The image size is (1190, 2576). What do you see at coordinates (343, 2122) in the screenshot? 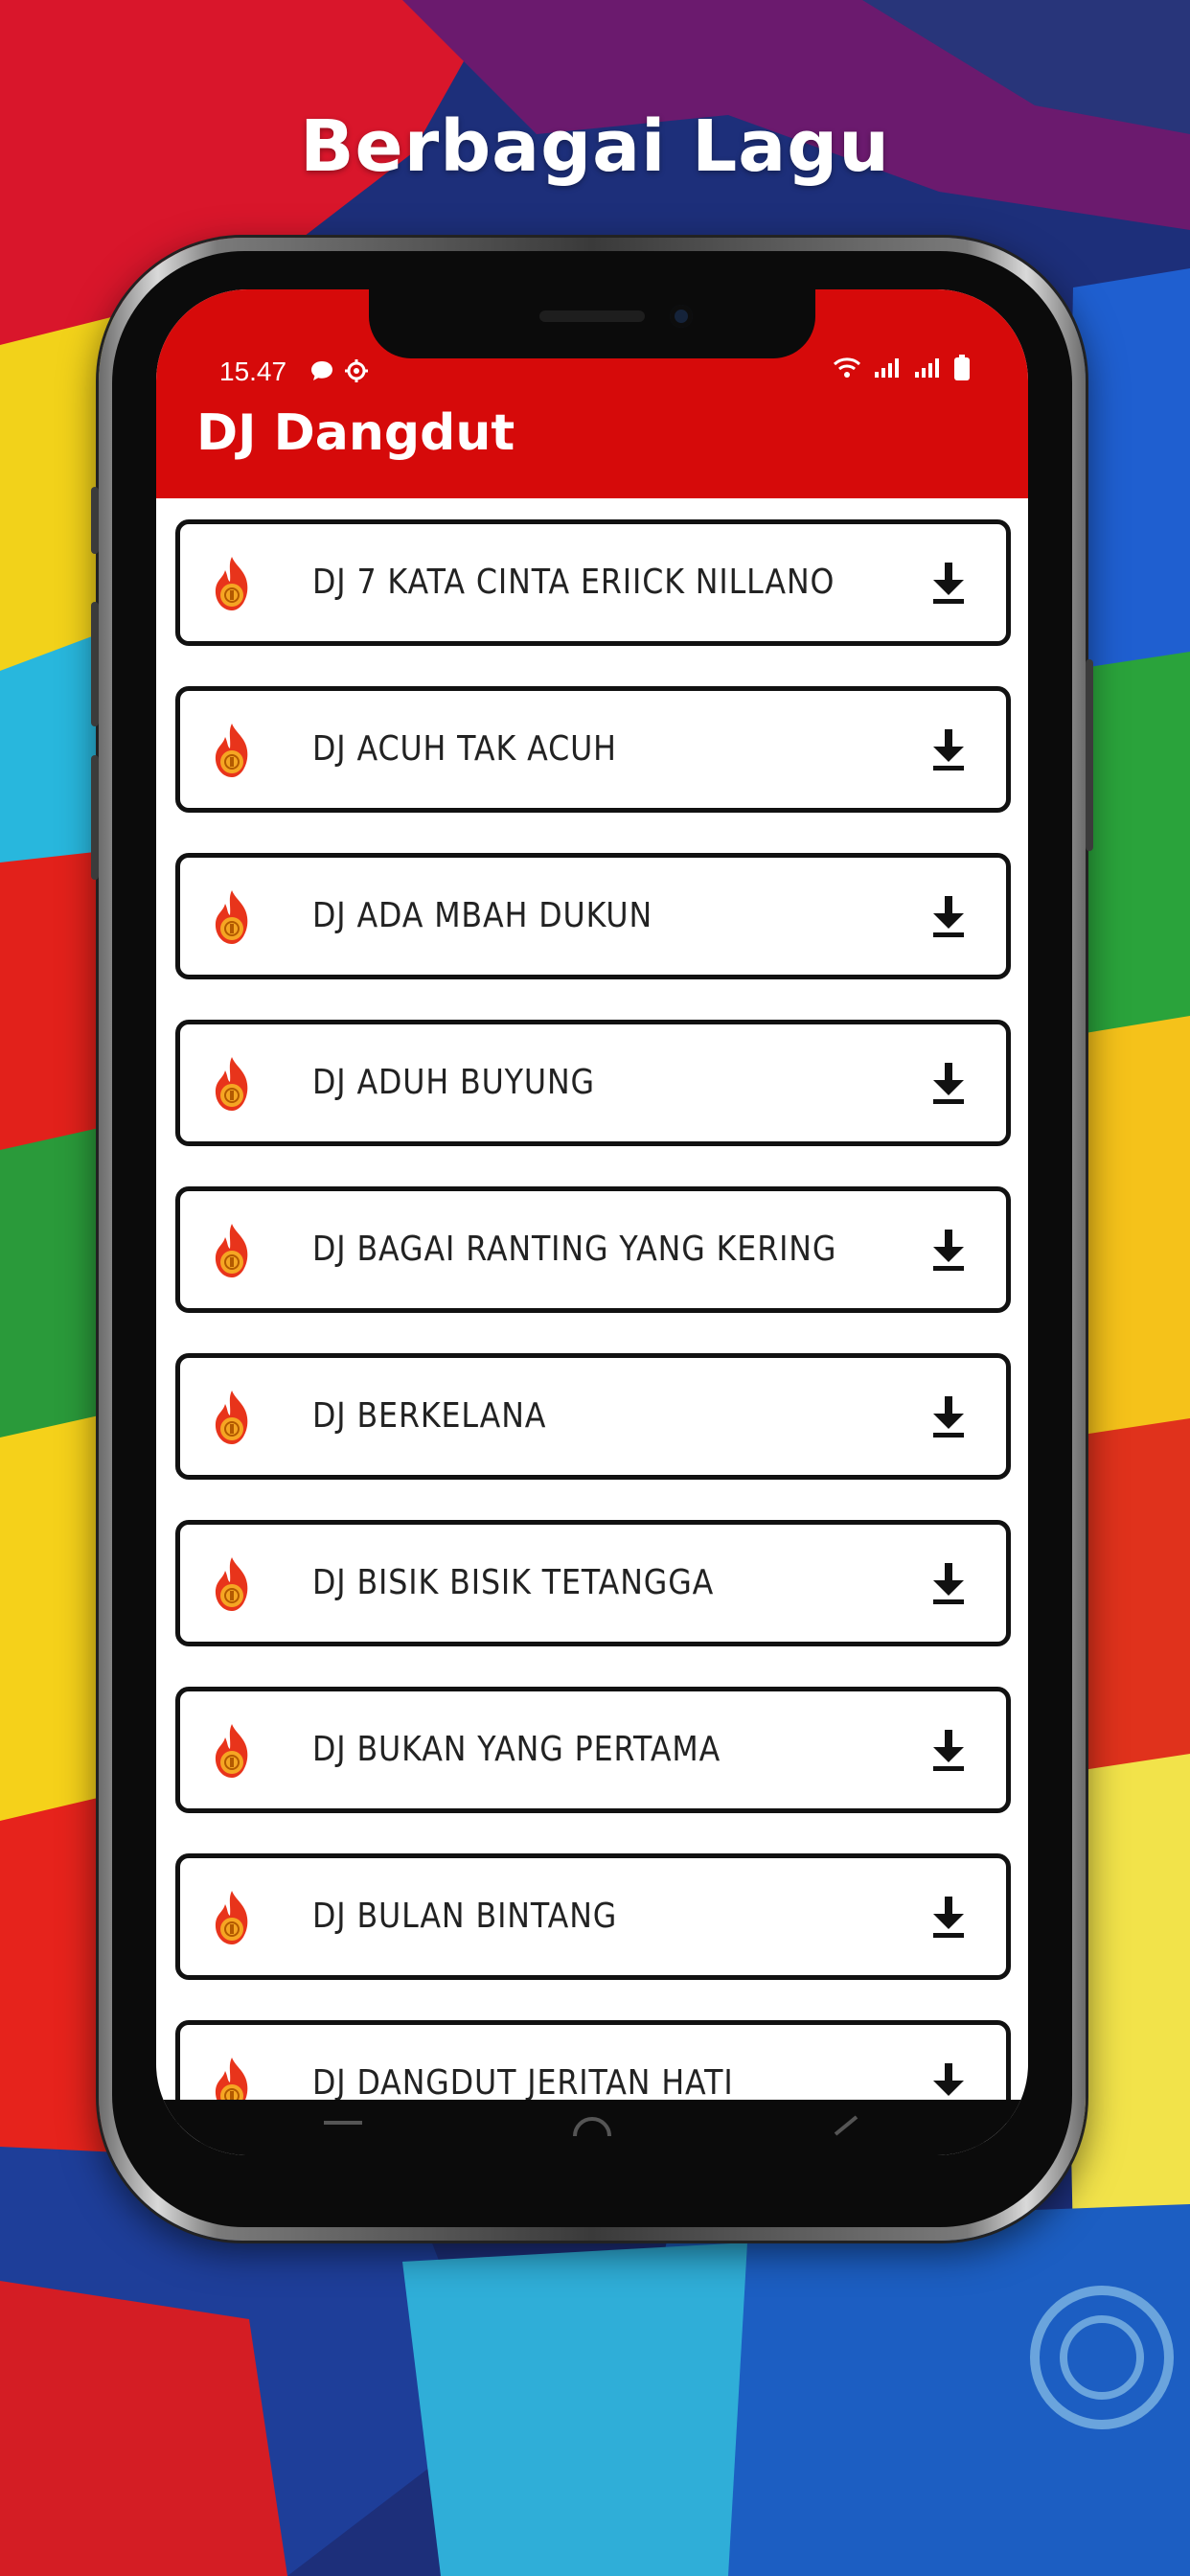
I see `recent-apps-button` at bounding box center [343, 2122].